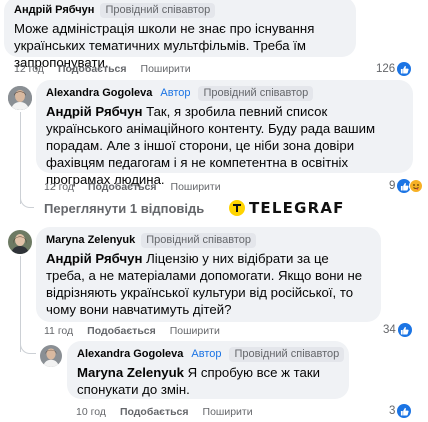 This screenshot has height=422, width=428. Describe the element at coordinates (406, 186) in the screenshot. I see `reaction-summary: 9` at that location.